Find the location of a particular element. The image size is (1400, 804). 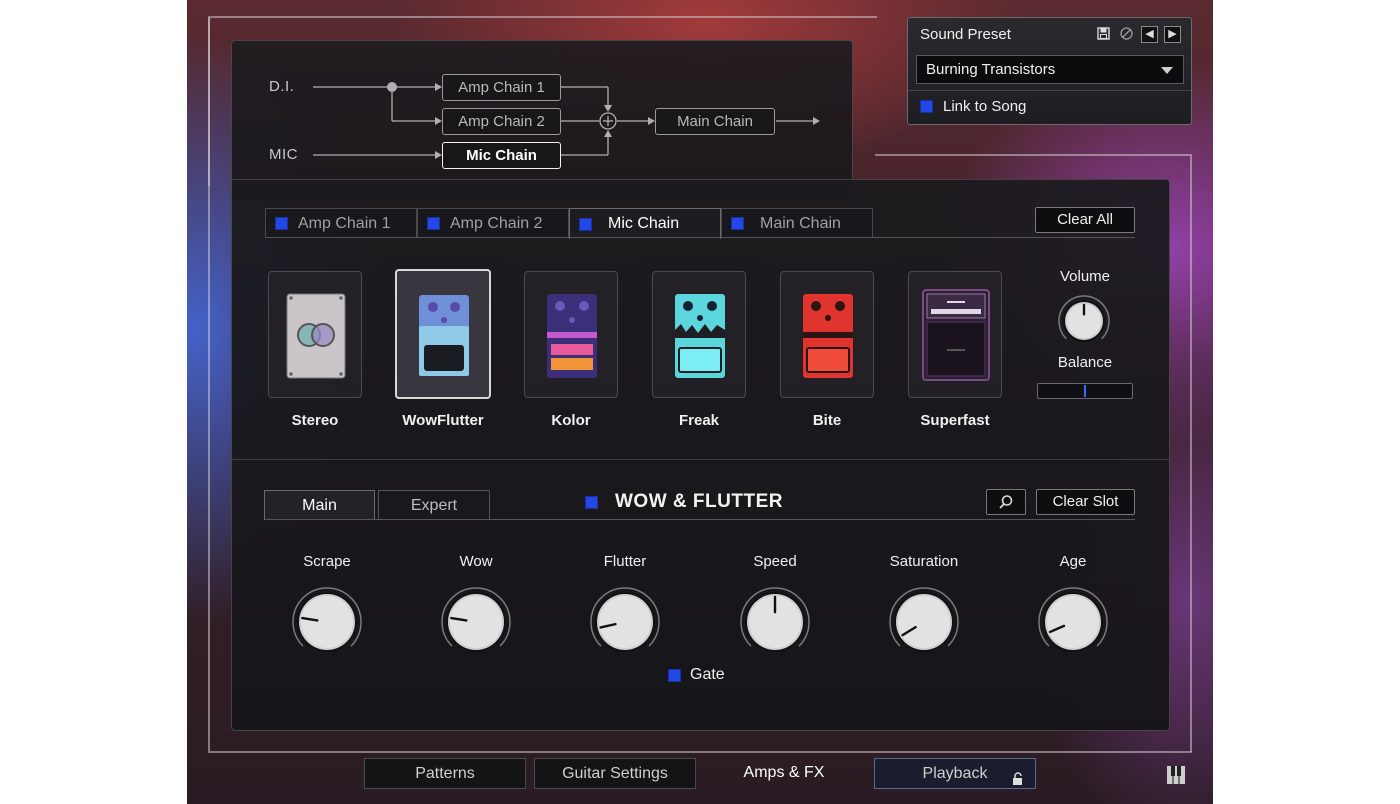

gate-led is located at coordinates (674, 675).